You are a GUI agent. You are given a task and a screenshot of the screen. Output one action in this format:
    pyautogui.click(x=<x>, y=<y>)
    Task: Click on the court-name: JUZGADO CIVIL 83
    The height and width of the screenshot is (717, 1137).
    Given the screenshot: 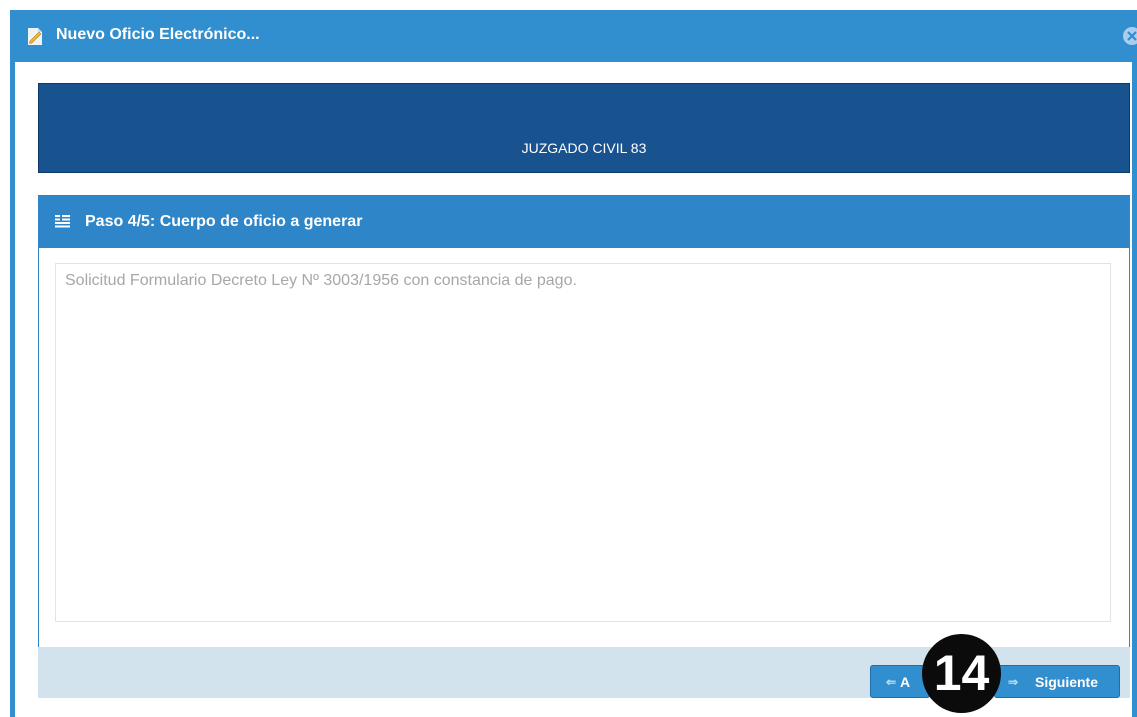 What is the action you would take?
    pyautogui.click(x=584, y=148)
    